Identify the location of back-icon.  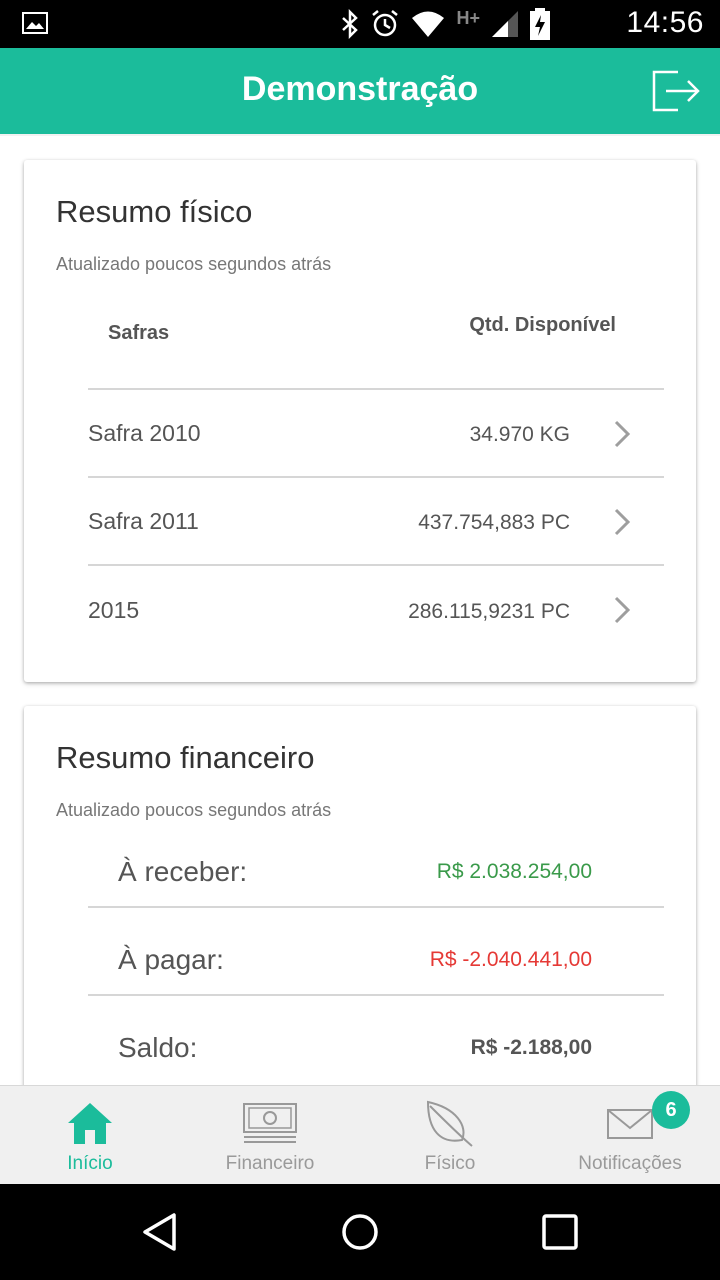
(160, 1232).